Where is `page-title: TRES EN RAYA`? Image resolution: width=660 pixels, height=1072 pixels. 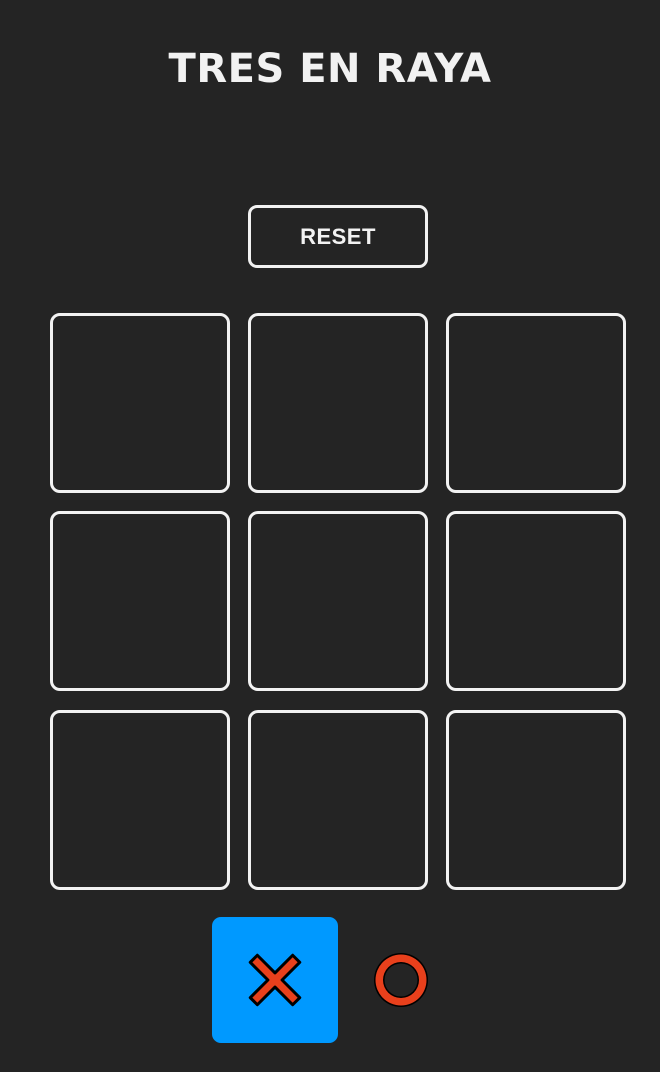 page-title: TRES EN RAYA is located at coordinates (330, 69).